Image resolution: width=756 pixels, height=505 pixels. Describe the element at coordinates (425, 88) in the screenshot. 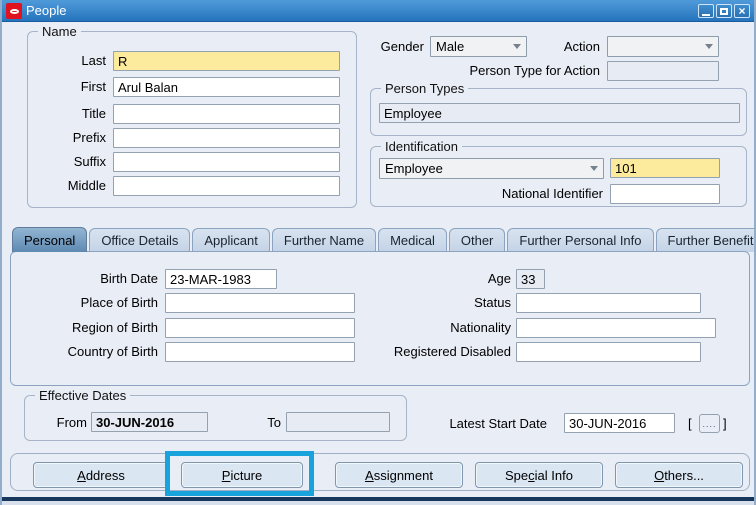

I see `person-types-legend: Person Types` at that location.